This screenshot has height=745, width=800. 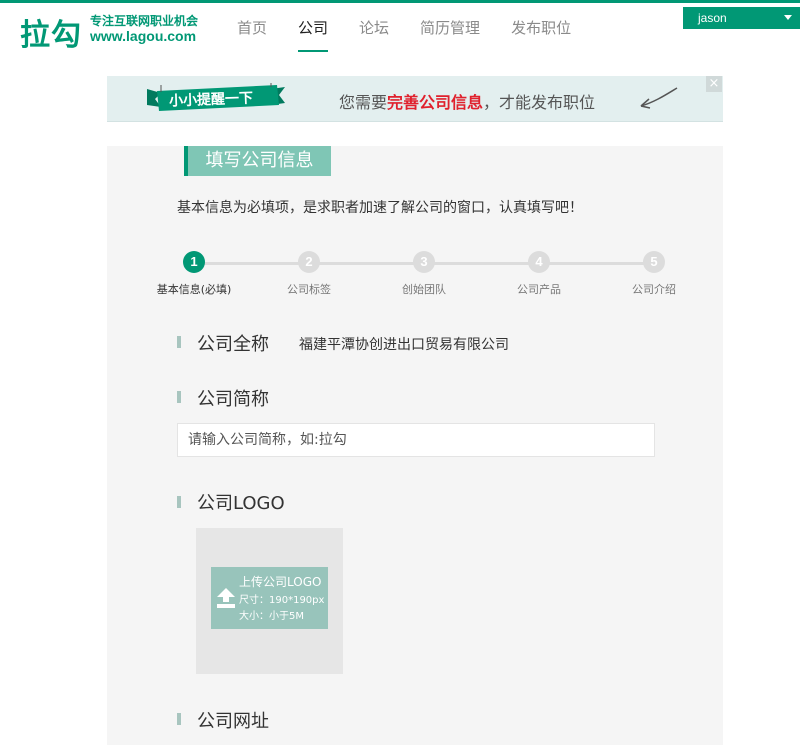 I want to click on caret-down-icon, so click(x=788, y=17).